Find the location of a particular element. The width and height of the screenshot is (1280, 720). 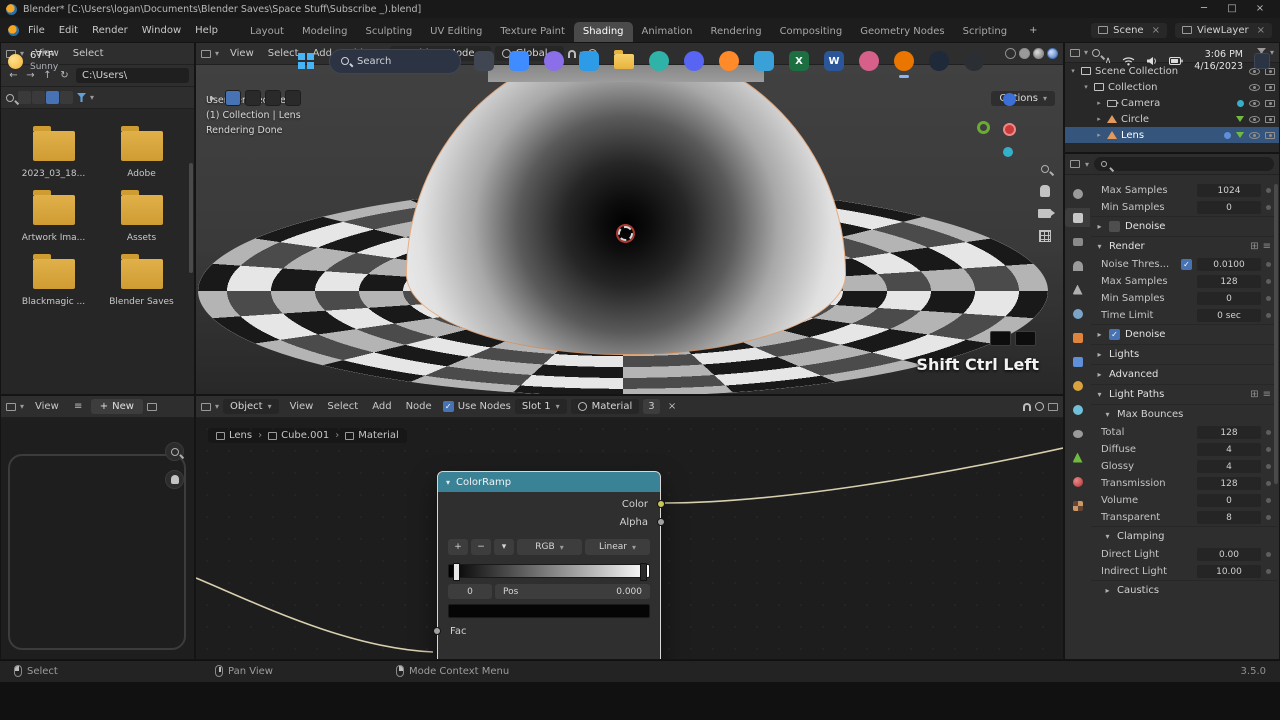

outliner-item-circle: ▸ Circle is located at coordinates (1172, 119).